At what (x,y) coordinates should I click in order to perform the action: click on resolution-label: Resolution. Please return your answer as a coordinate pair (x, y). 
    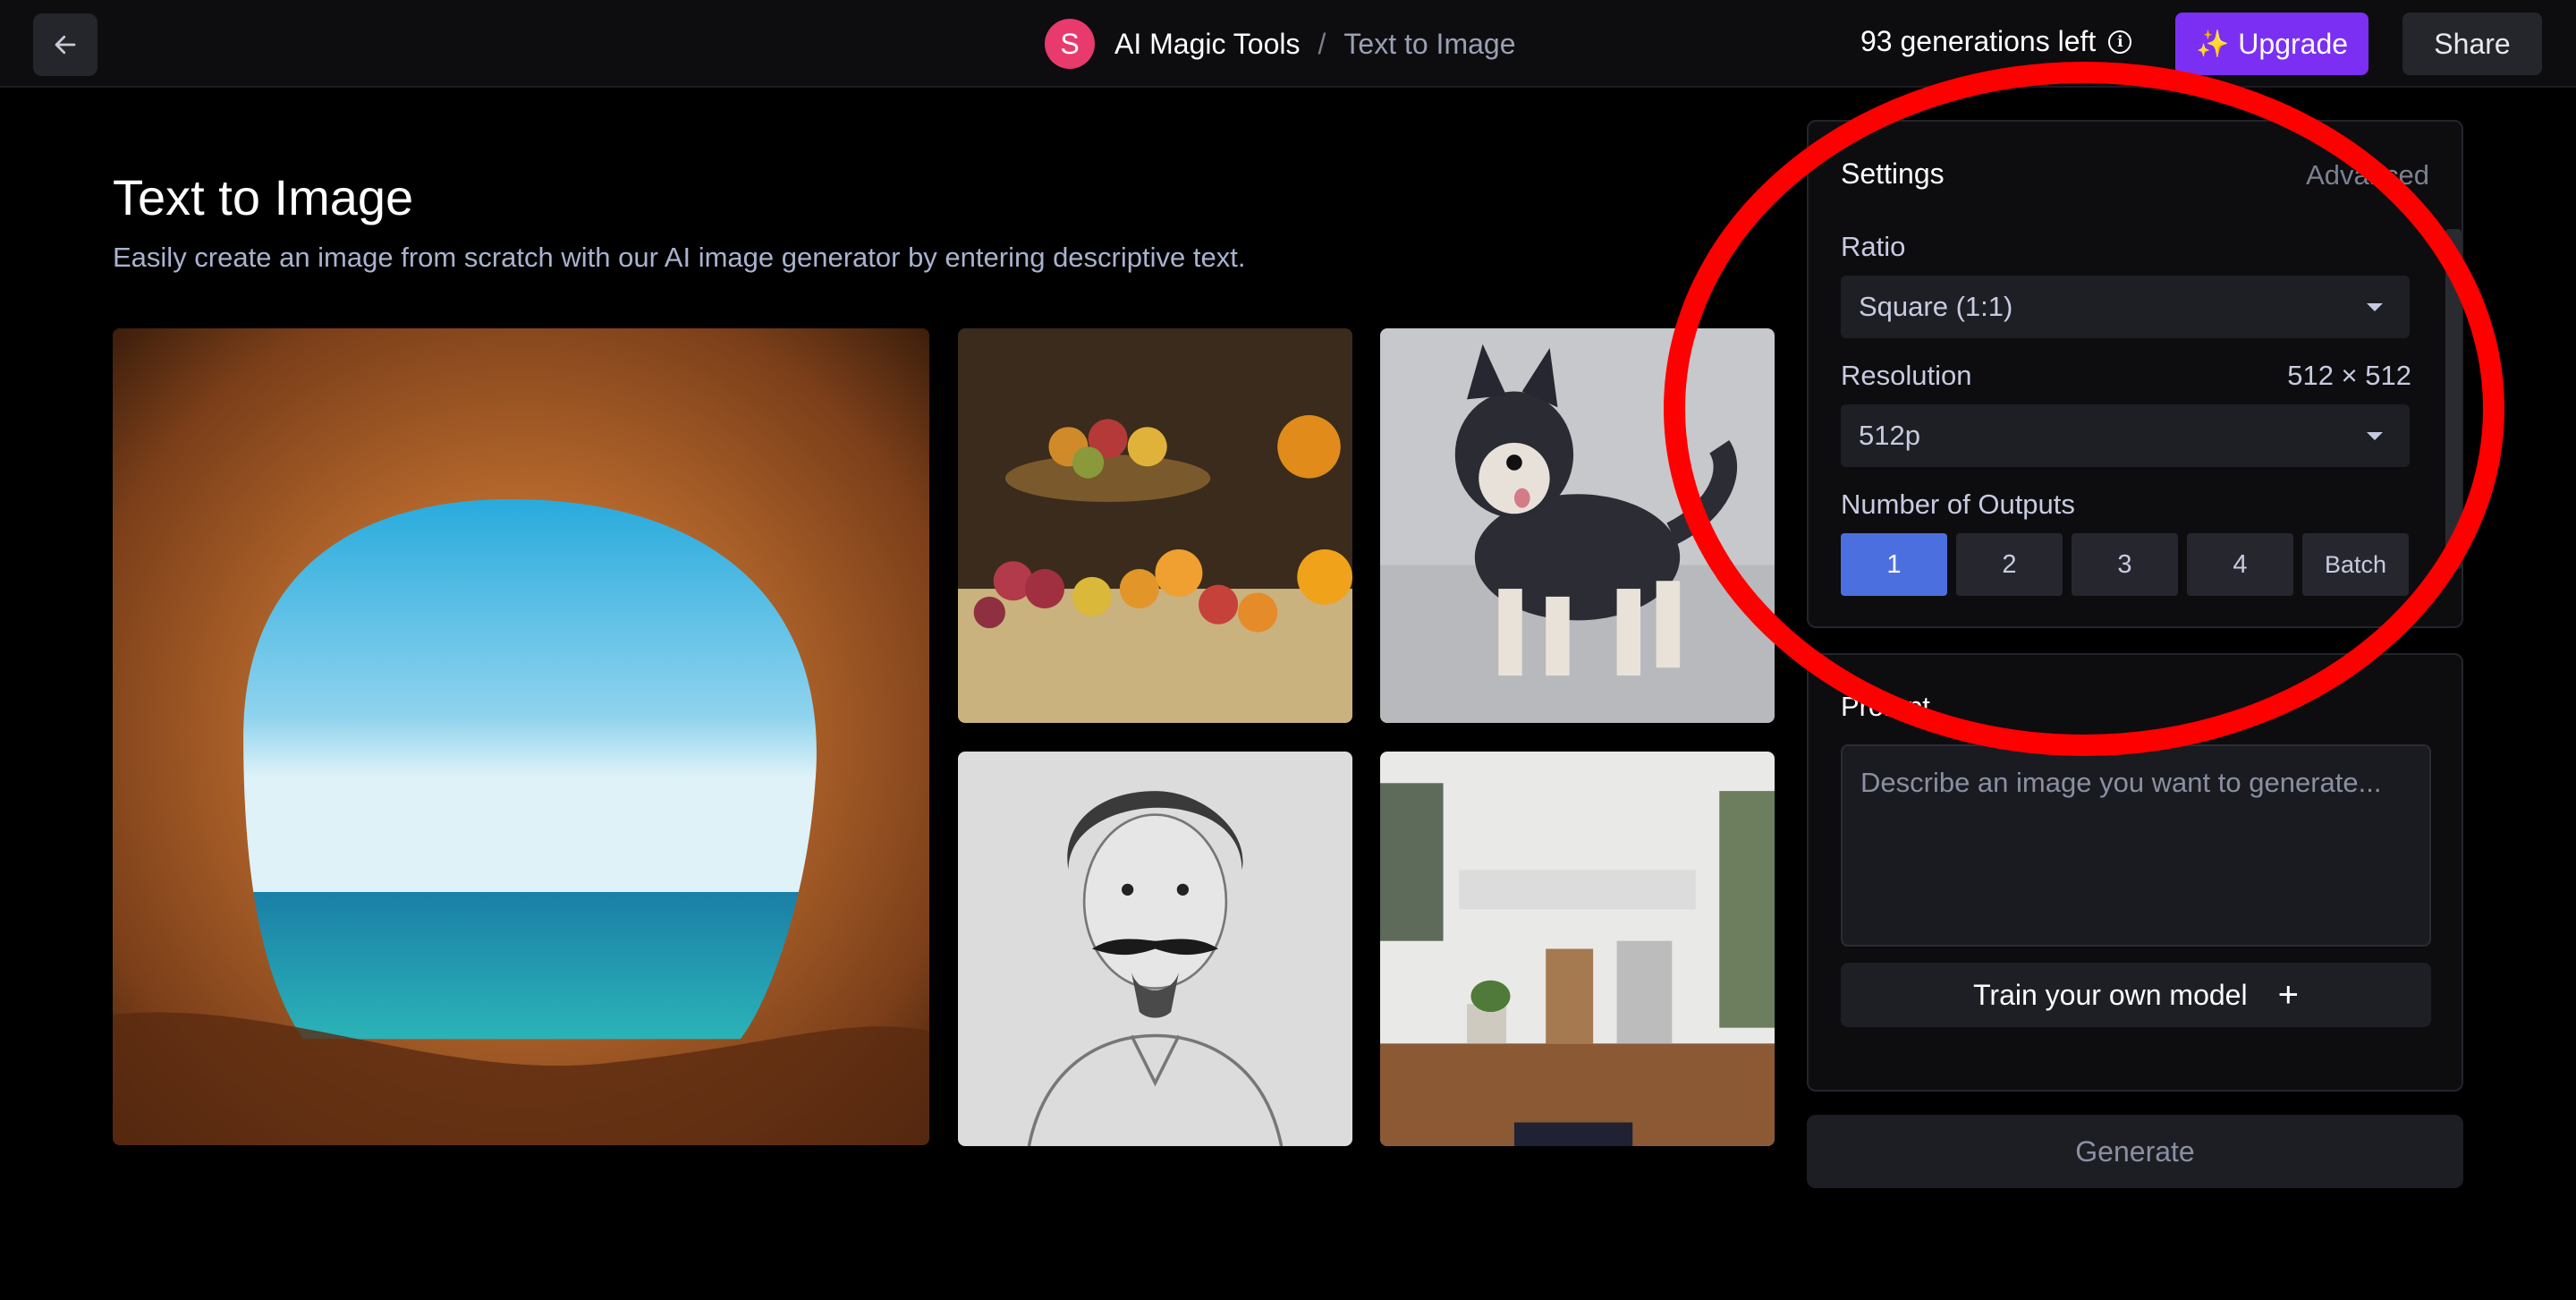
    Looking at the image, I should click on (1906, 376).